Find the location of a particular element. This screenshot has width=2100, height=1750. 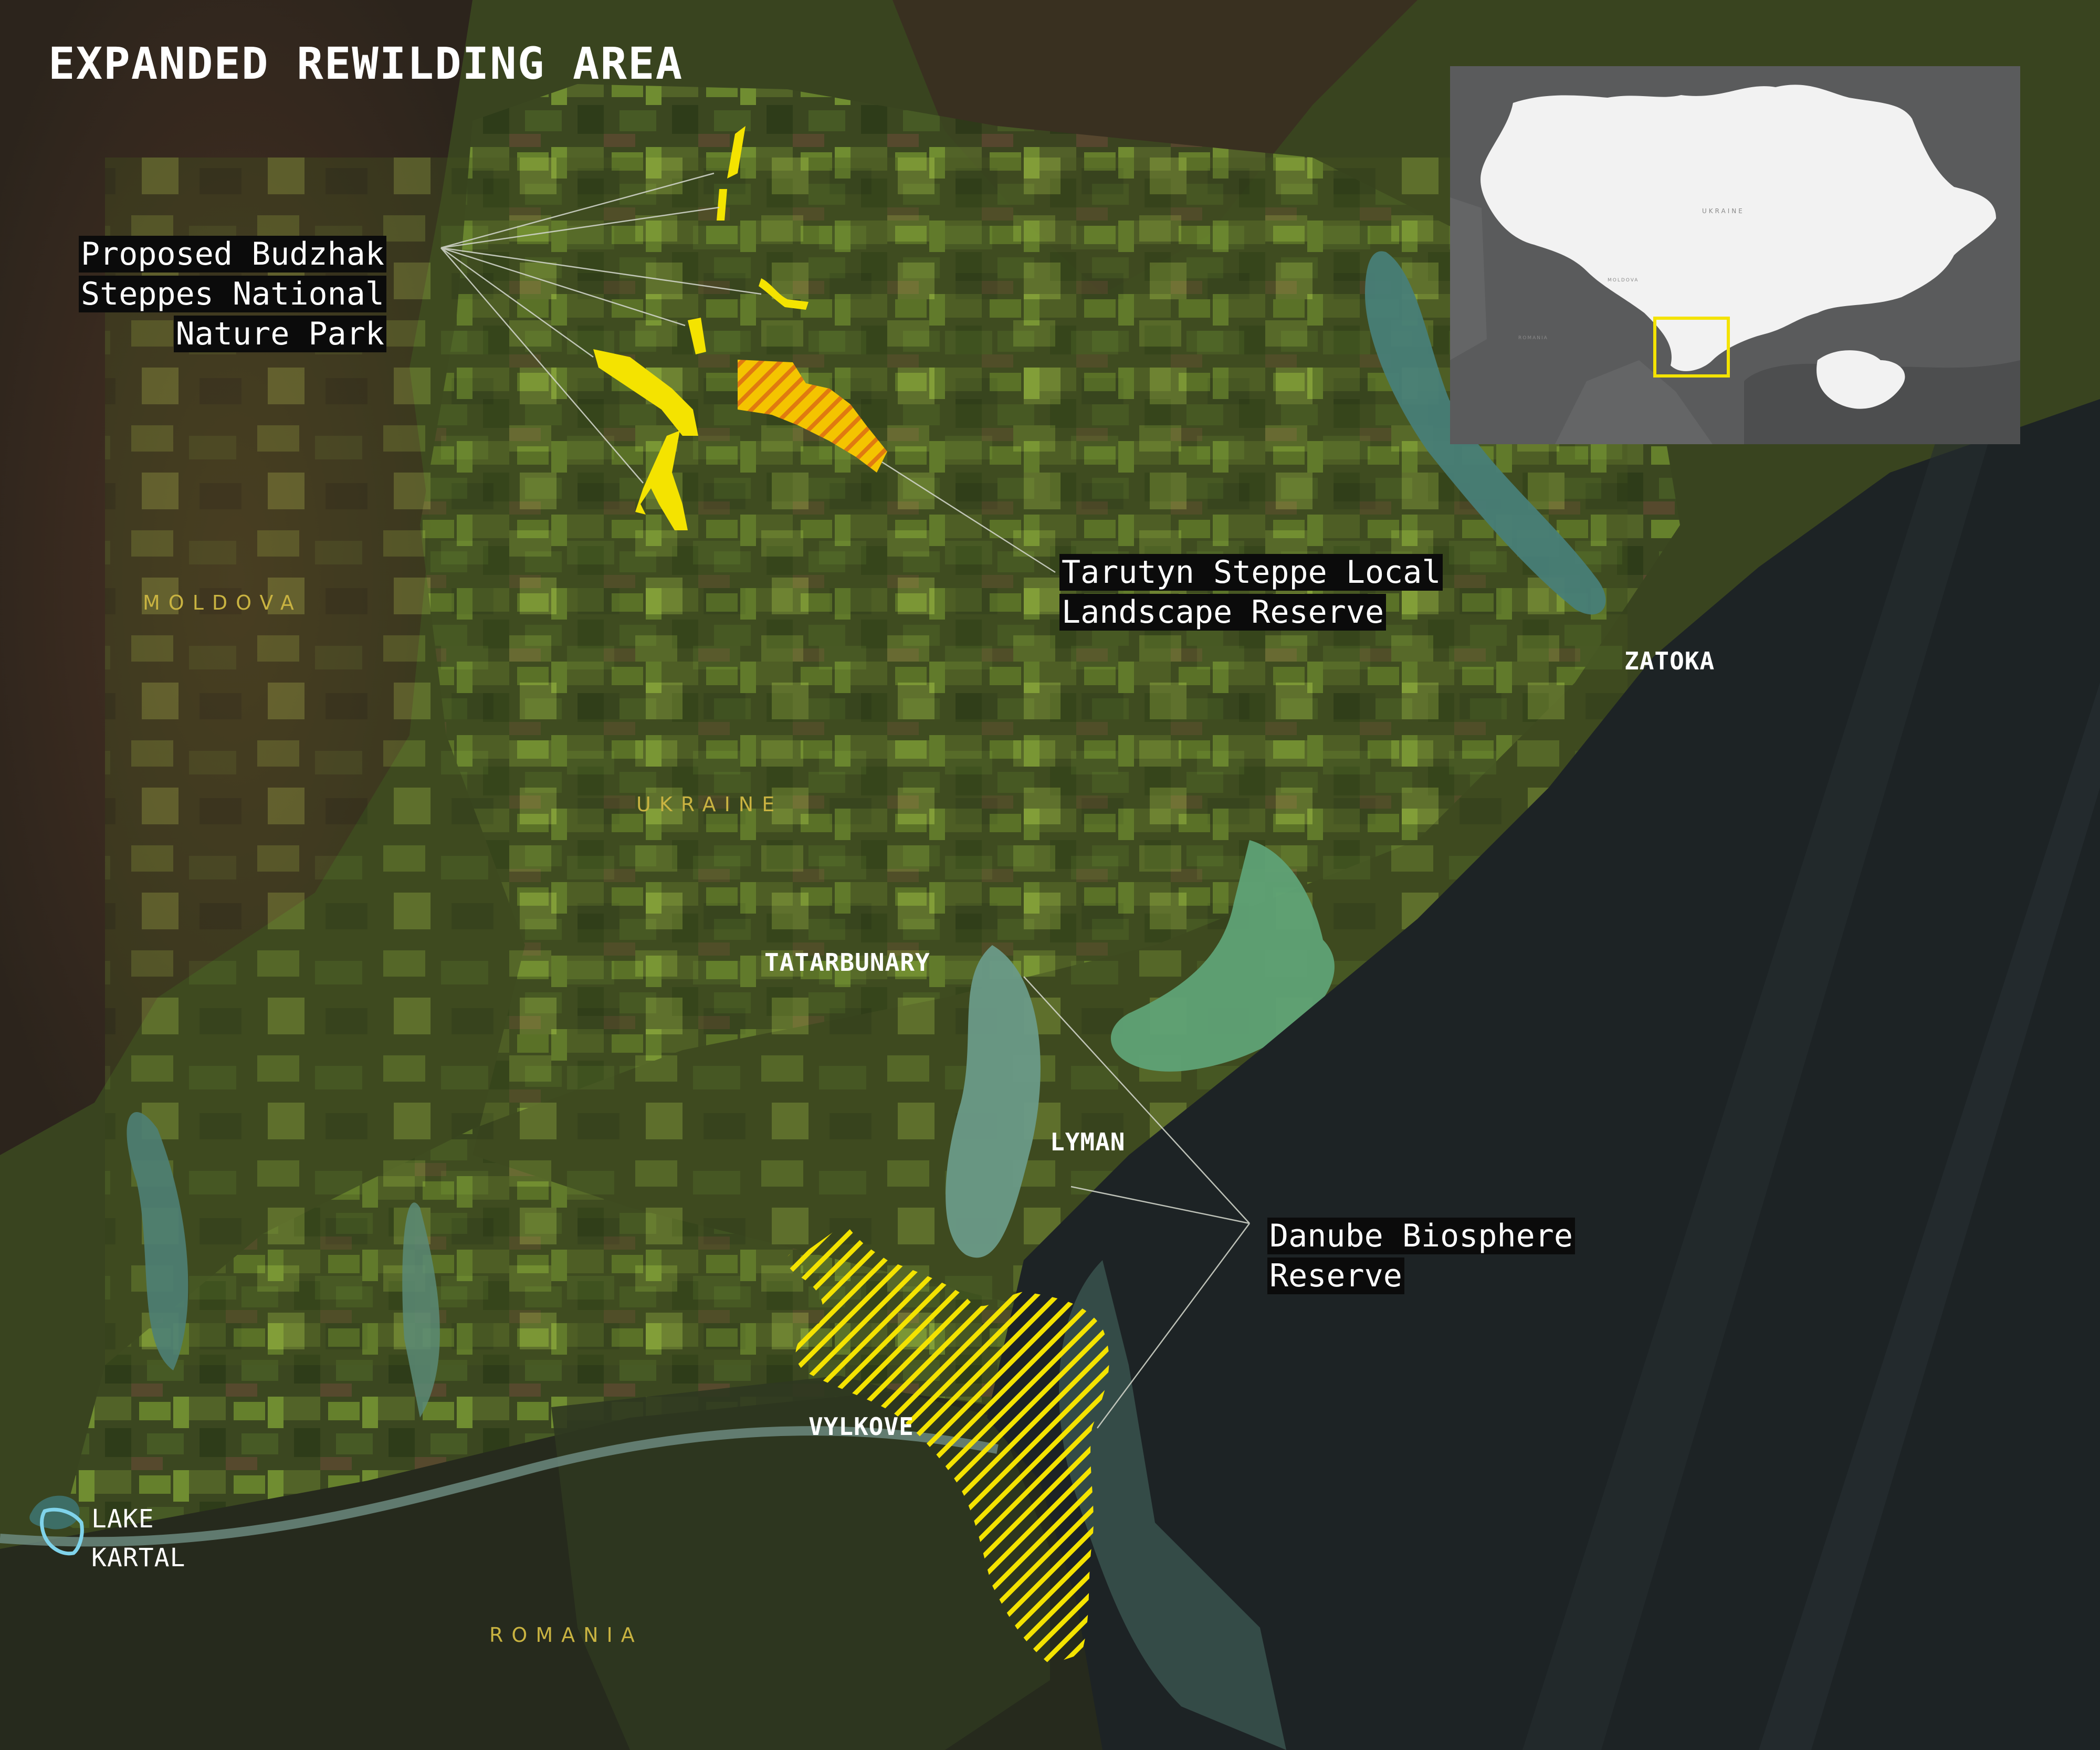

locator-inset-svg: UKRAINE MOLDOVA ROMANIA is located at coordinates (1735, 255).